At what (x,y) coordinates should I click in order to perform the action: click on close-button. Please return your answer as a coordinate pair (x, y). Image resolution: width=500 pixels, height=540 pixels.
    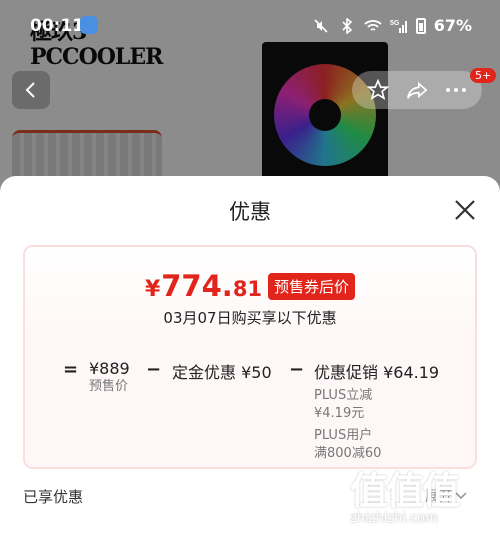
    Looking at the image, I should click on (465, 210).